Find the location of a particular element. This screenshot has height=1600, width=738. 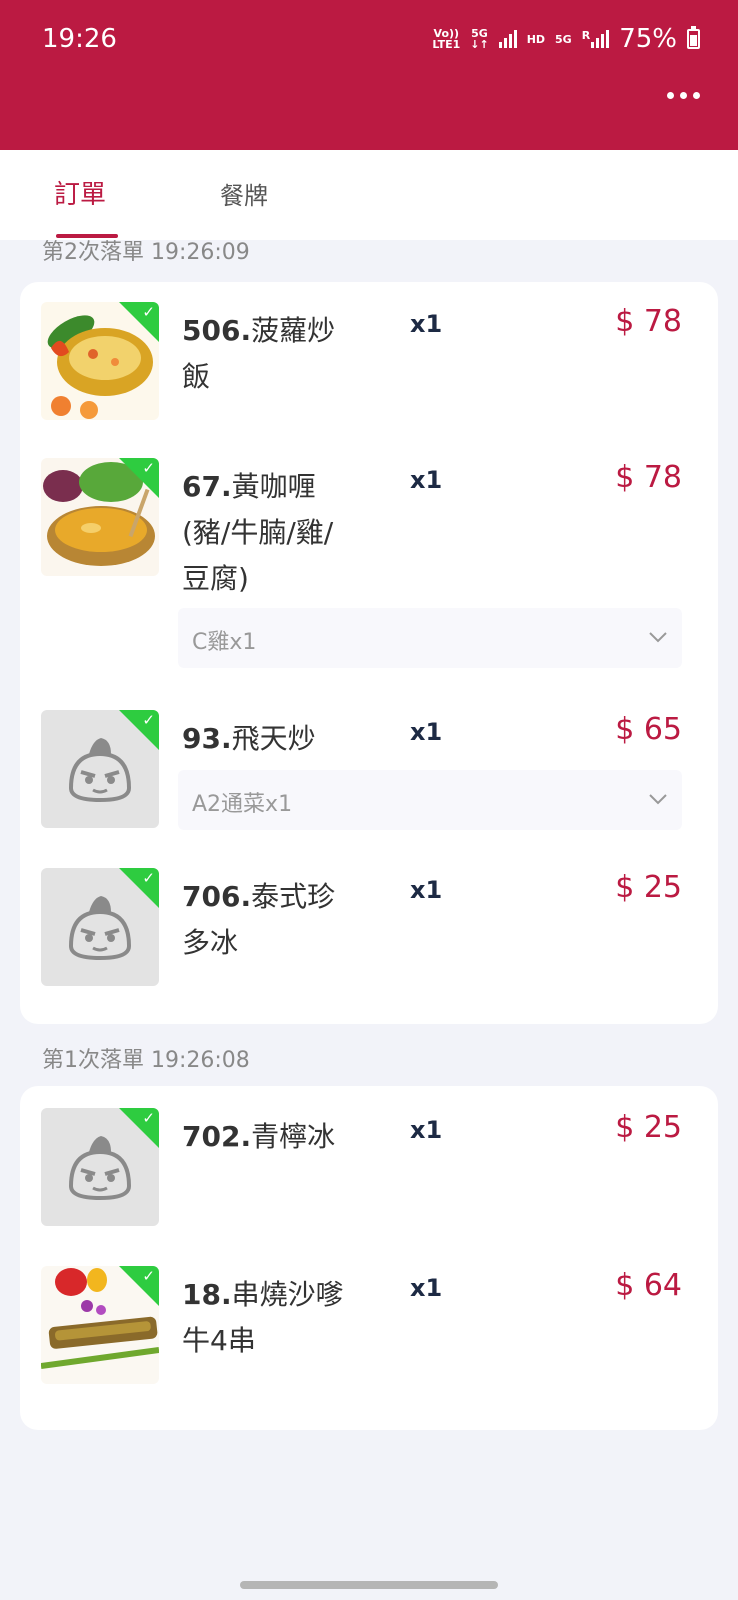

network-5g-icon: 5G ↓↑ is located at coordinates (479, 39).